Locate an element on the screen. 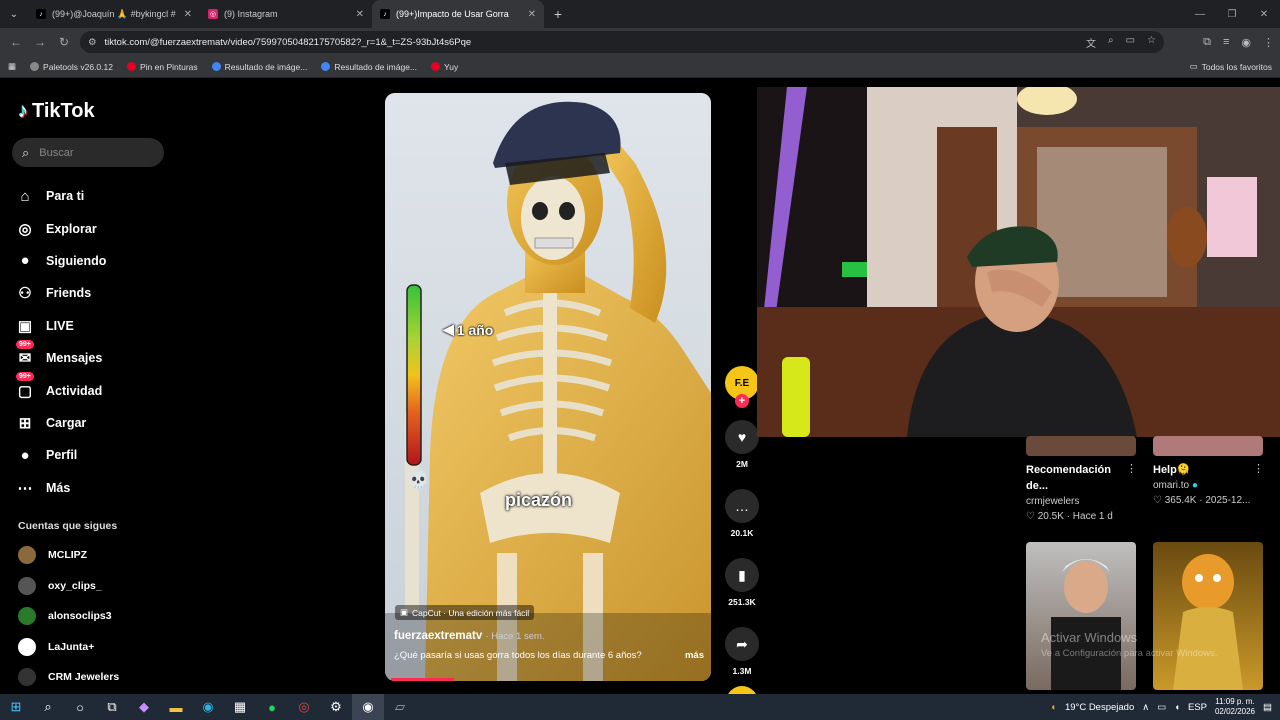  extensions-icon: ⧉ is located at coordinates (1207, 42).